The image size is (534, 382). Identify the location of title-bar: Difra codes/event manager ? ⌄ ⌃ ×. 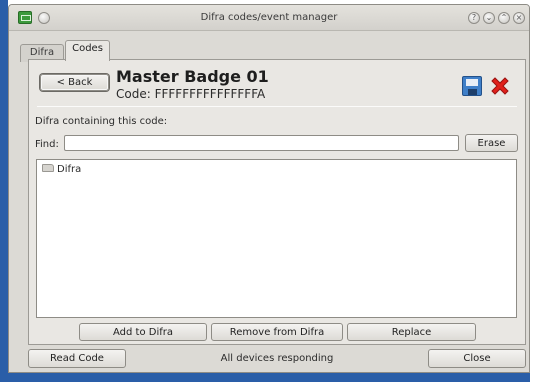
(269, 18).